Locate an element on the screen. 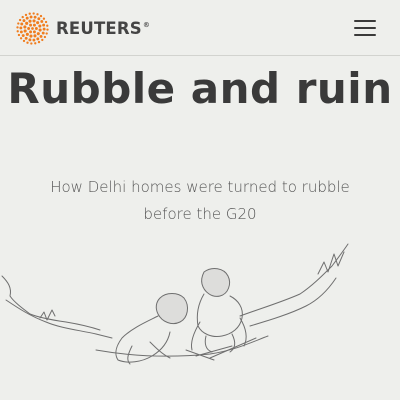 The width and height of the screenshot is (400, 400). registered-mark: ® is located at coordinates (146, 24).